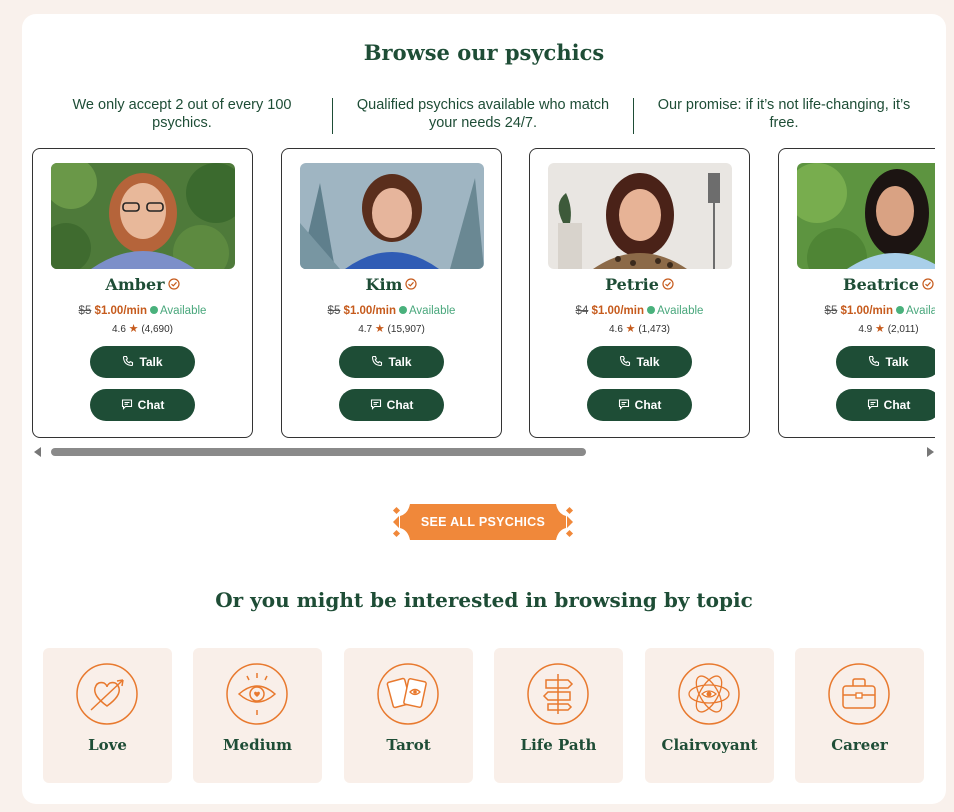 Image resolution: width=954 pixels, height=812 pixels. What do you see at coordinates (157, 329) in the screenshot?
I see `review-count: (4,690)` at bounding box center [157, 329].